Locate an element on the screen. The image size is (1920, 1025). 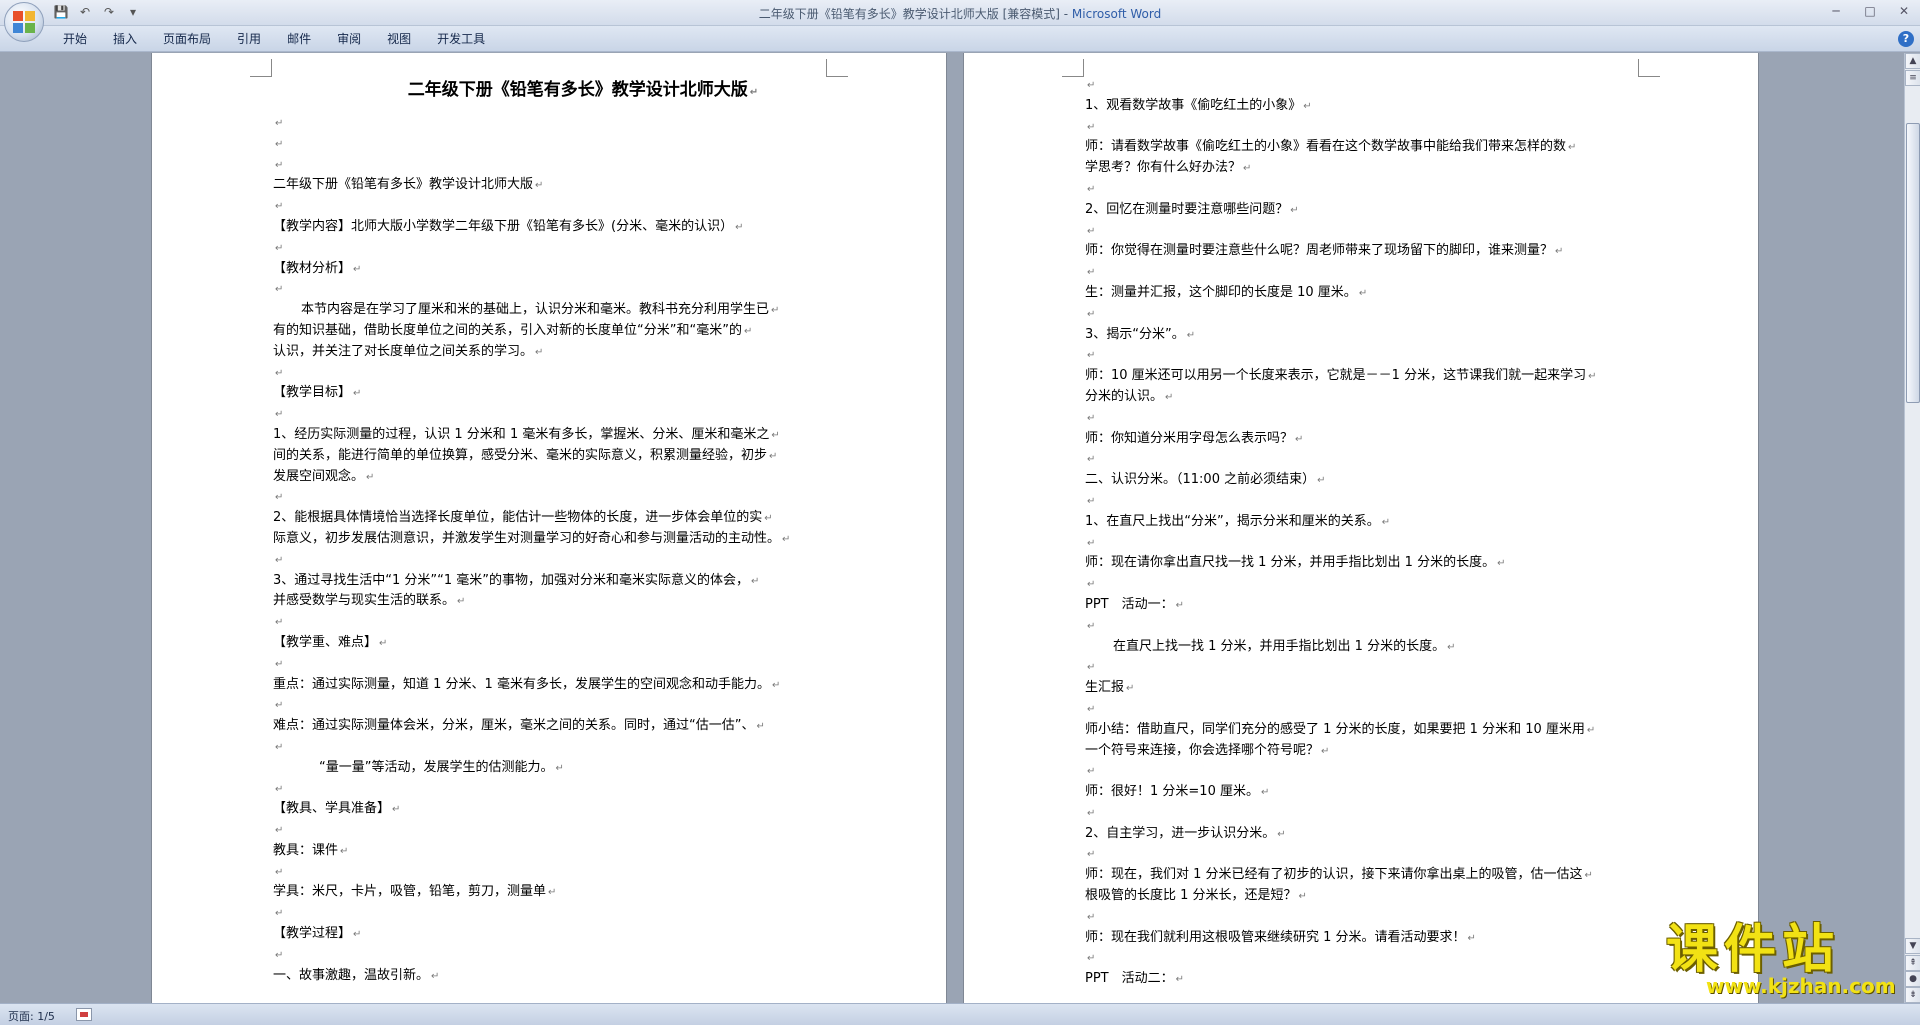
text-line: 生：测量并汇报，这个脚印的长度是 10 厘米。 ↵ is located at coordinates (1365, 293).